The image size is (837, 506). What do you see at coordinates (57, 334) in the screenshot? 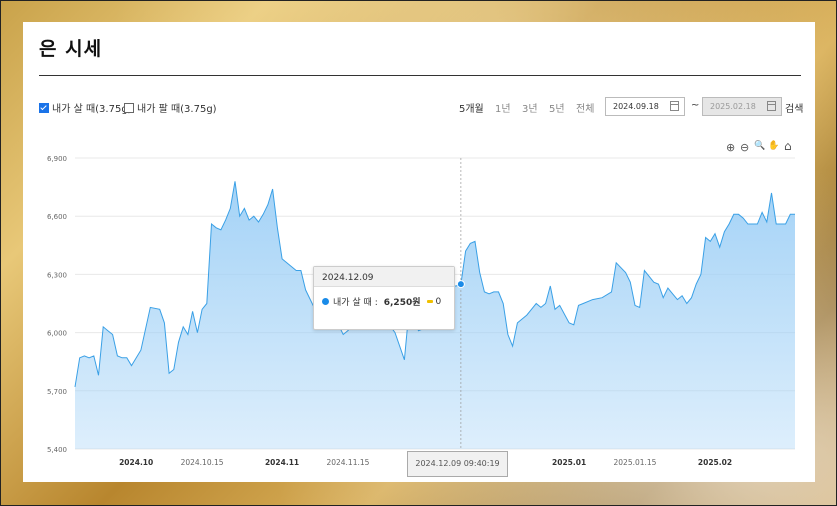
I see `y-tick-label: 6,000` at bounding box center [57, 334].